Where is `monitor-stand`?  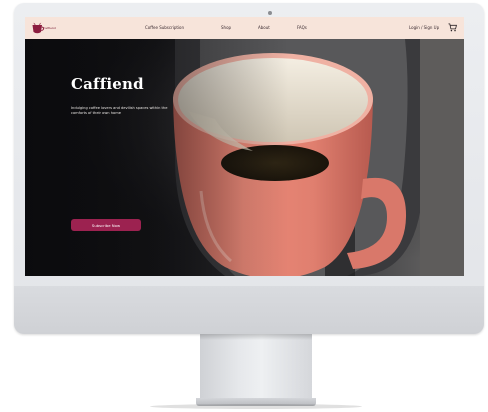
monitor-stand is located at coordinates (256, 366).